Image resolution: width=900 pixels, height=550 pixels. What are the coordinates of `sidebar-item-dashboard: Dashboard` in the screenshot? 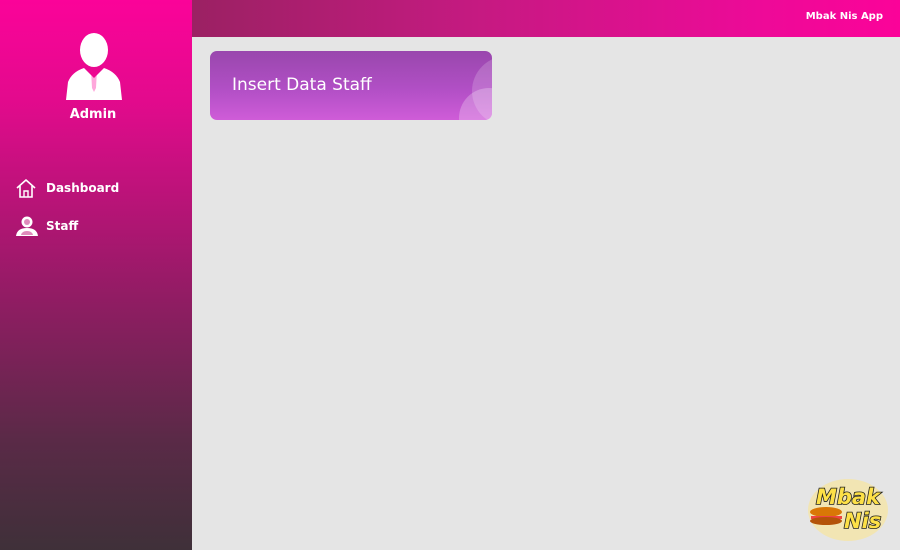 It's located at (67, 188).